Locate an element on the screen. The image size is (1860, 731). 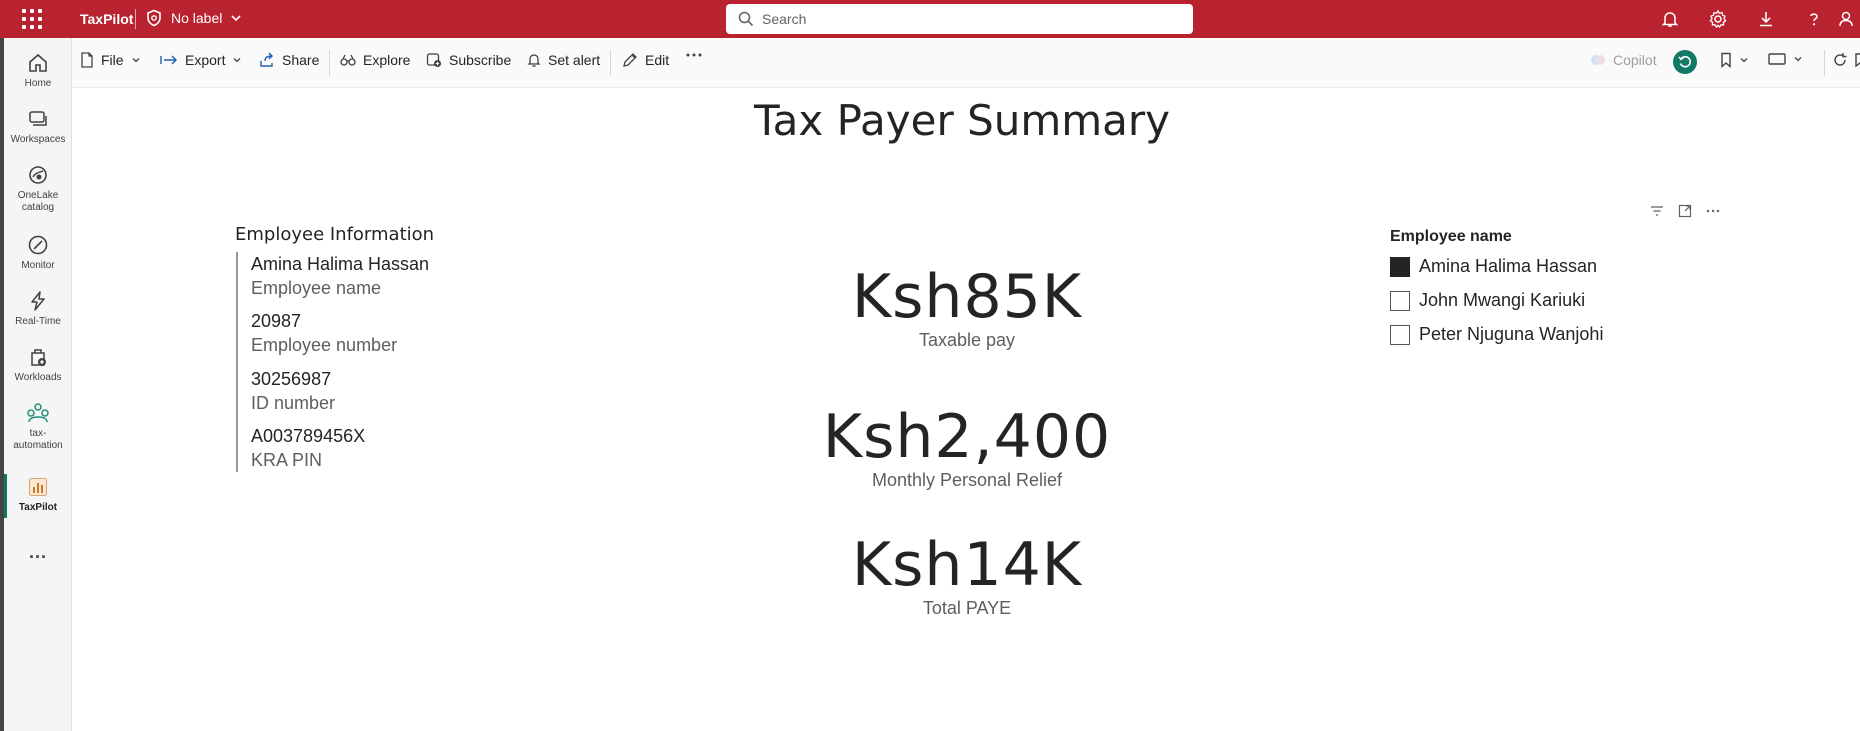
share-label: Share is located at coordinates (301, 60).